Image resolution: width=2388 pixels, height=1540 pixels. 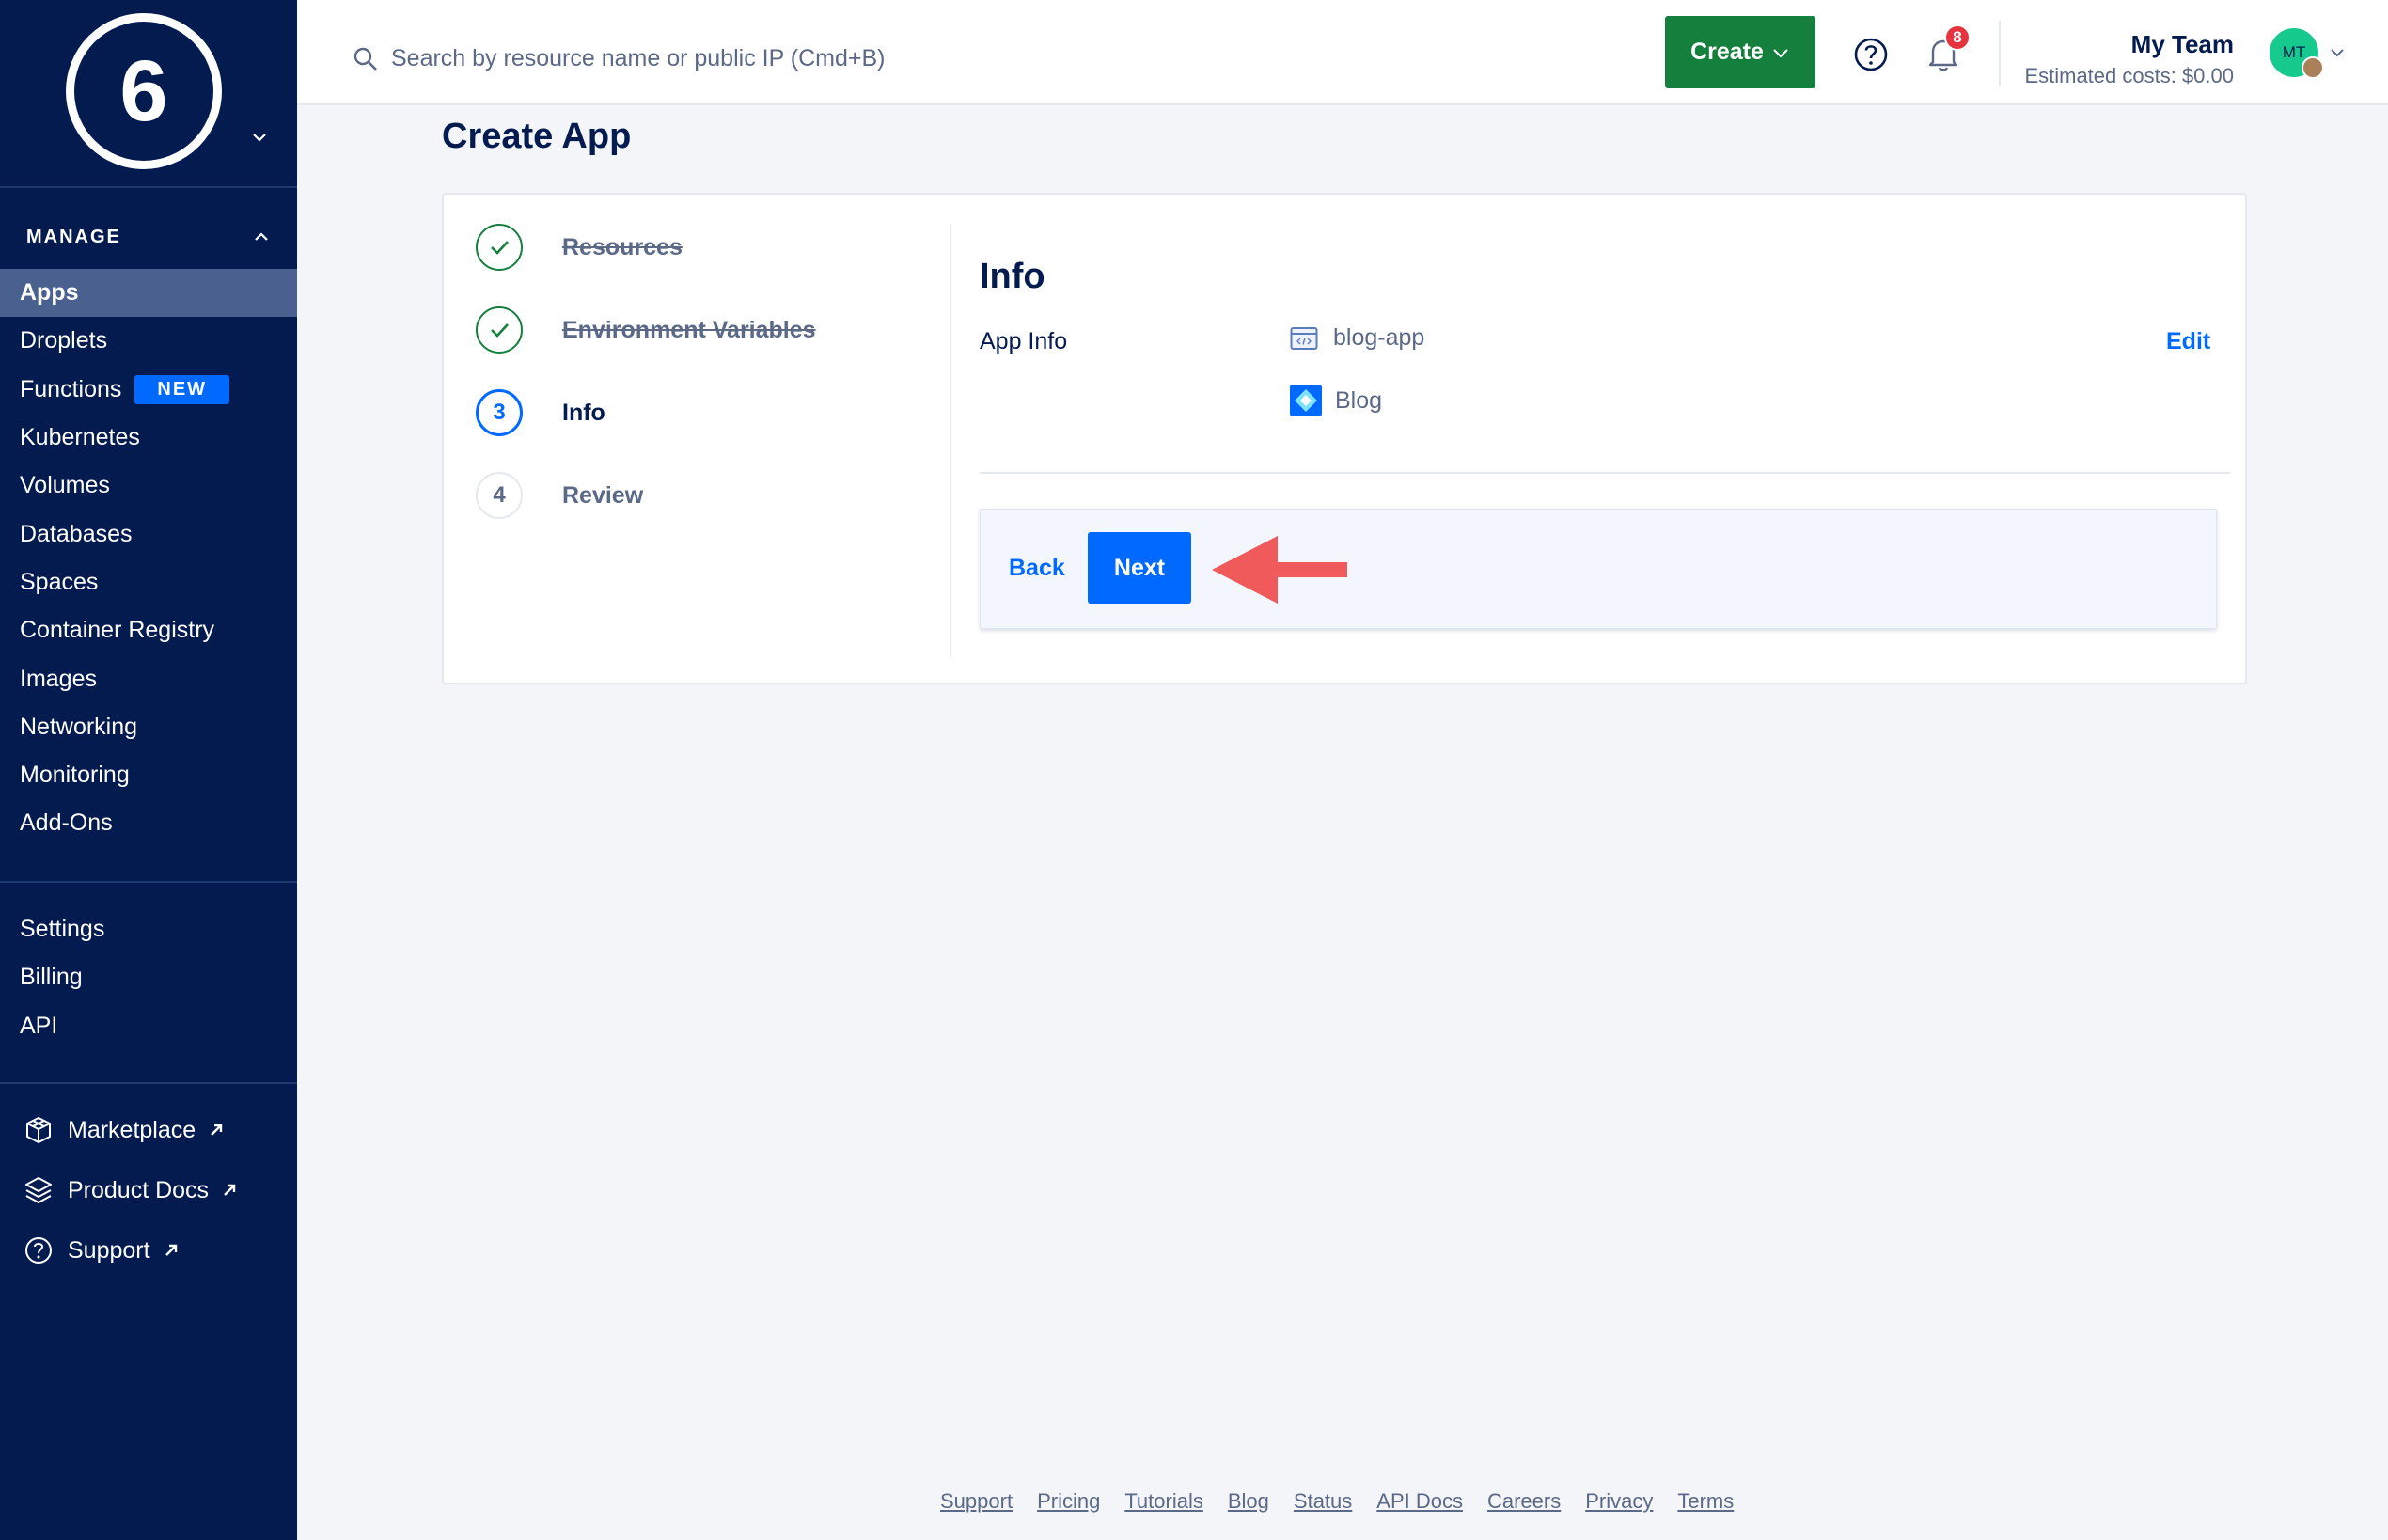 What do you see at coordinates (2000, 53) in the screenshot?
I see `topbar-divider` at bounding box center [2000, 53].